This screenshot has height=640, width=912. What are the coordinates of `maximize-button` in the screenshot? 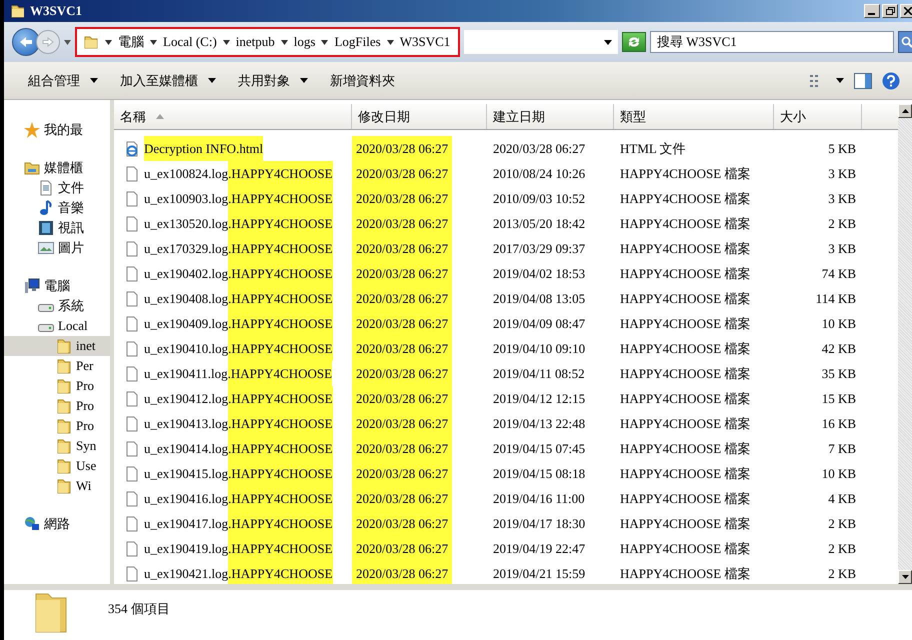 It's located at (890, 11).